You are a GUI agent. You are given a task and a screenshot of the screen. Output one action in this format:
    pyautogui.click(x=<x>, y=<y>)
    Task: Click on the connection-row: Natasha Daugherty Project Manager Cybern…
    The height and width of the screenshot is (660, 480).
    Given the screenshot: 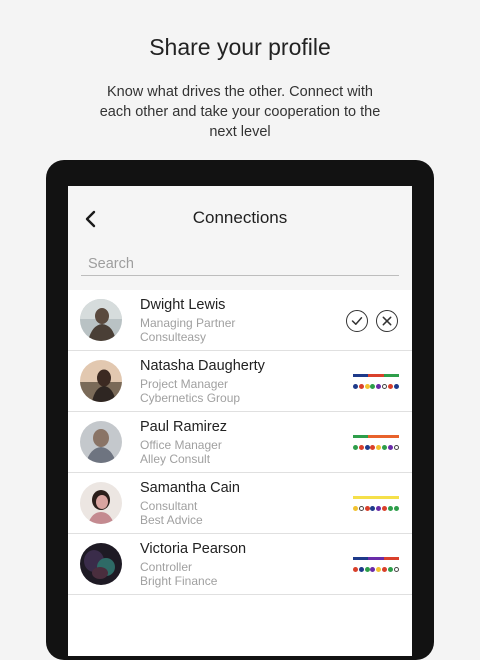 What is the action you would take?
    pyautogui.click(x=240, y=381)
    